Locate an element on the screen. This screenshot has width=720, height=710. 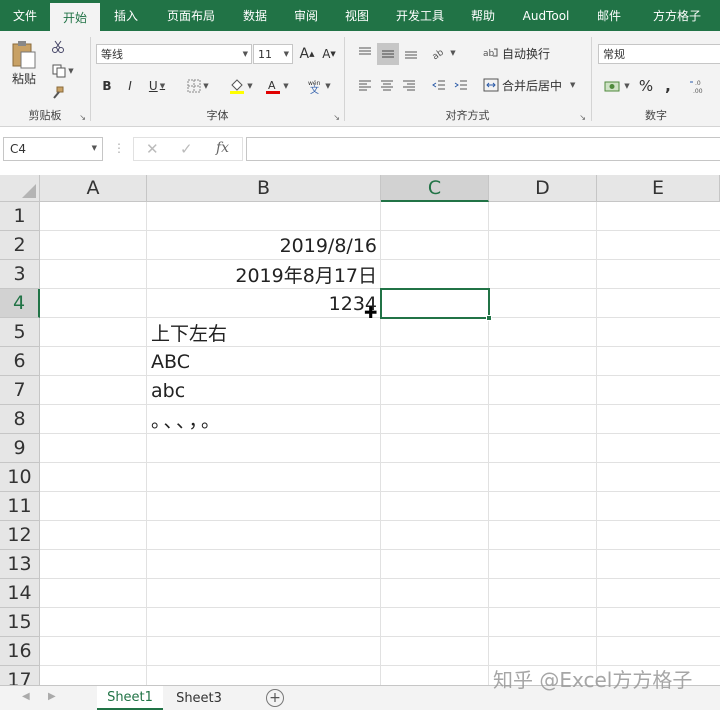
column-header-c: C is located at coordinates (435, 188).